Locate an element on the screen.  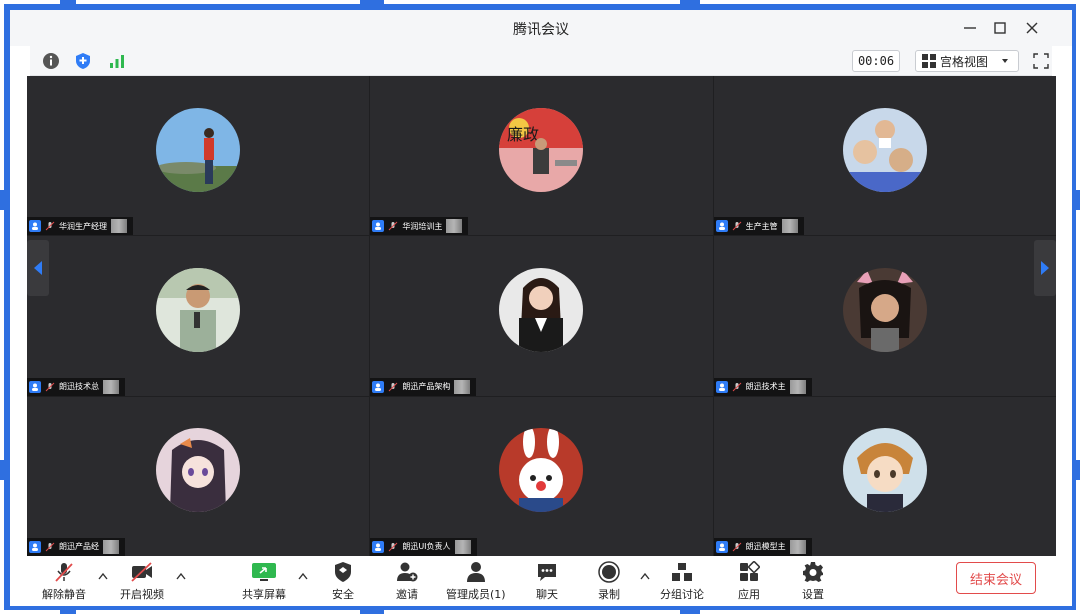
participant-tile: 廉政 华润培训主 is located at coordinates (541, 156).